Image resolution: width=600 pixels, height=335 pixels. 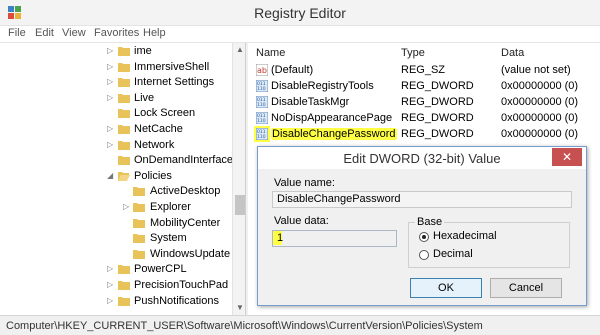 What do you see at coordinates (181, 285) in the screenshot?
I see `tree-item-label: PrecisionTouchPad` at bounding box center [181, 285].